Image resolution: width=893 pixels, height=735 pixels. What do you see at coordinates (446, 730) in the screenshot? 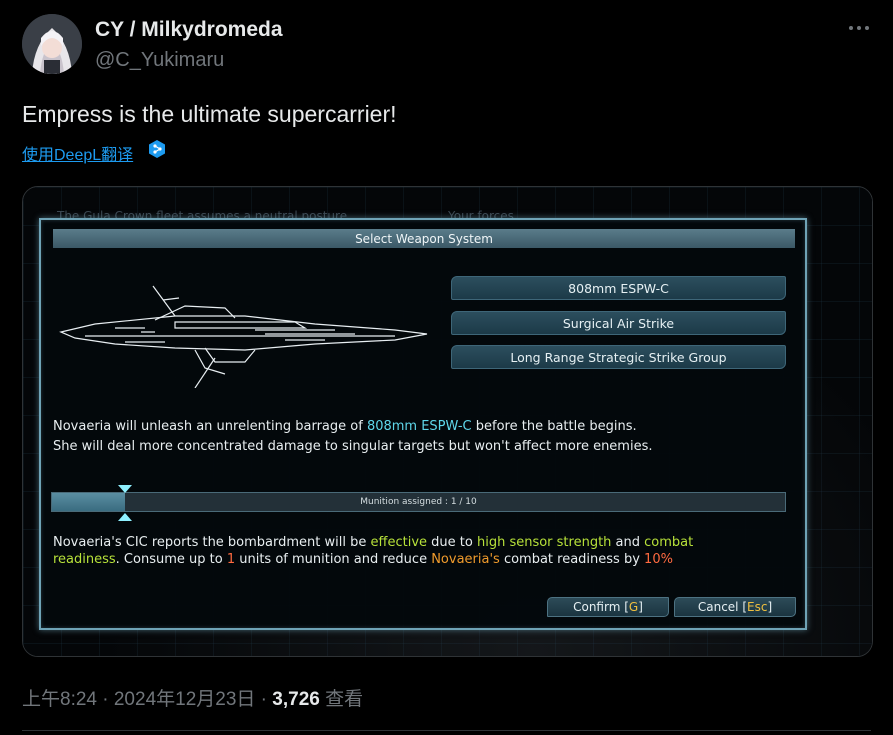
I see `divider` at bounding box center [446, 730].